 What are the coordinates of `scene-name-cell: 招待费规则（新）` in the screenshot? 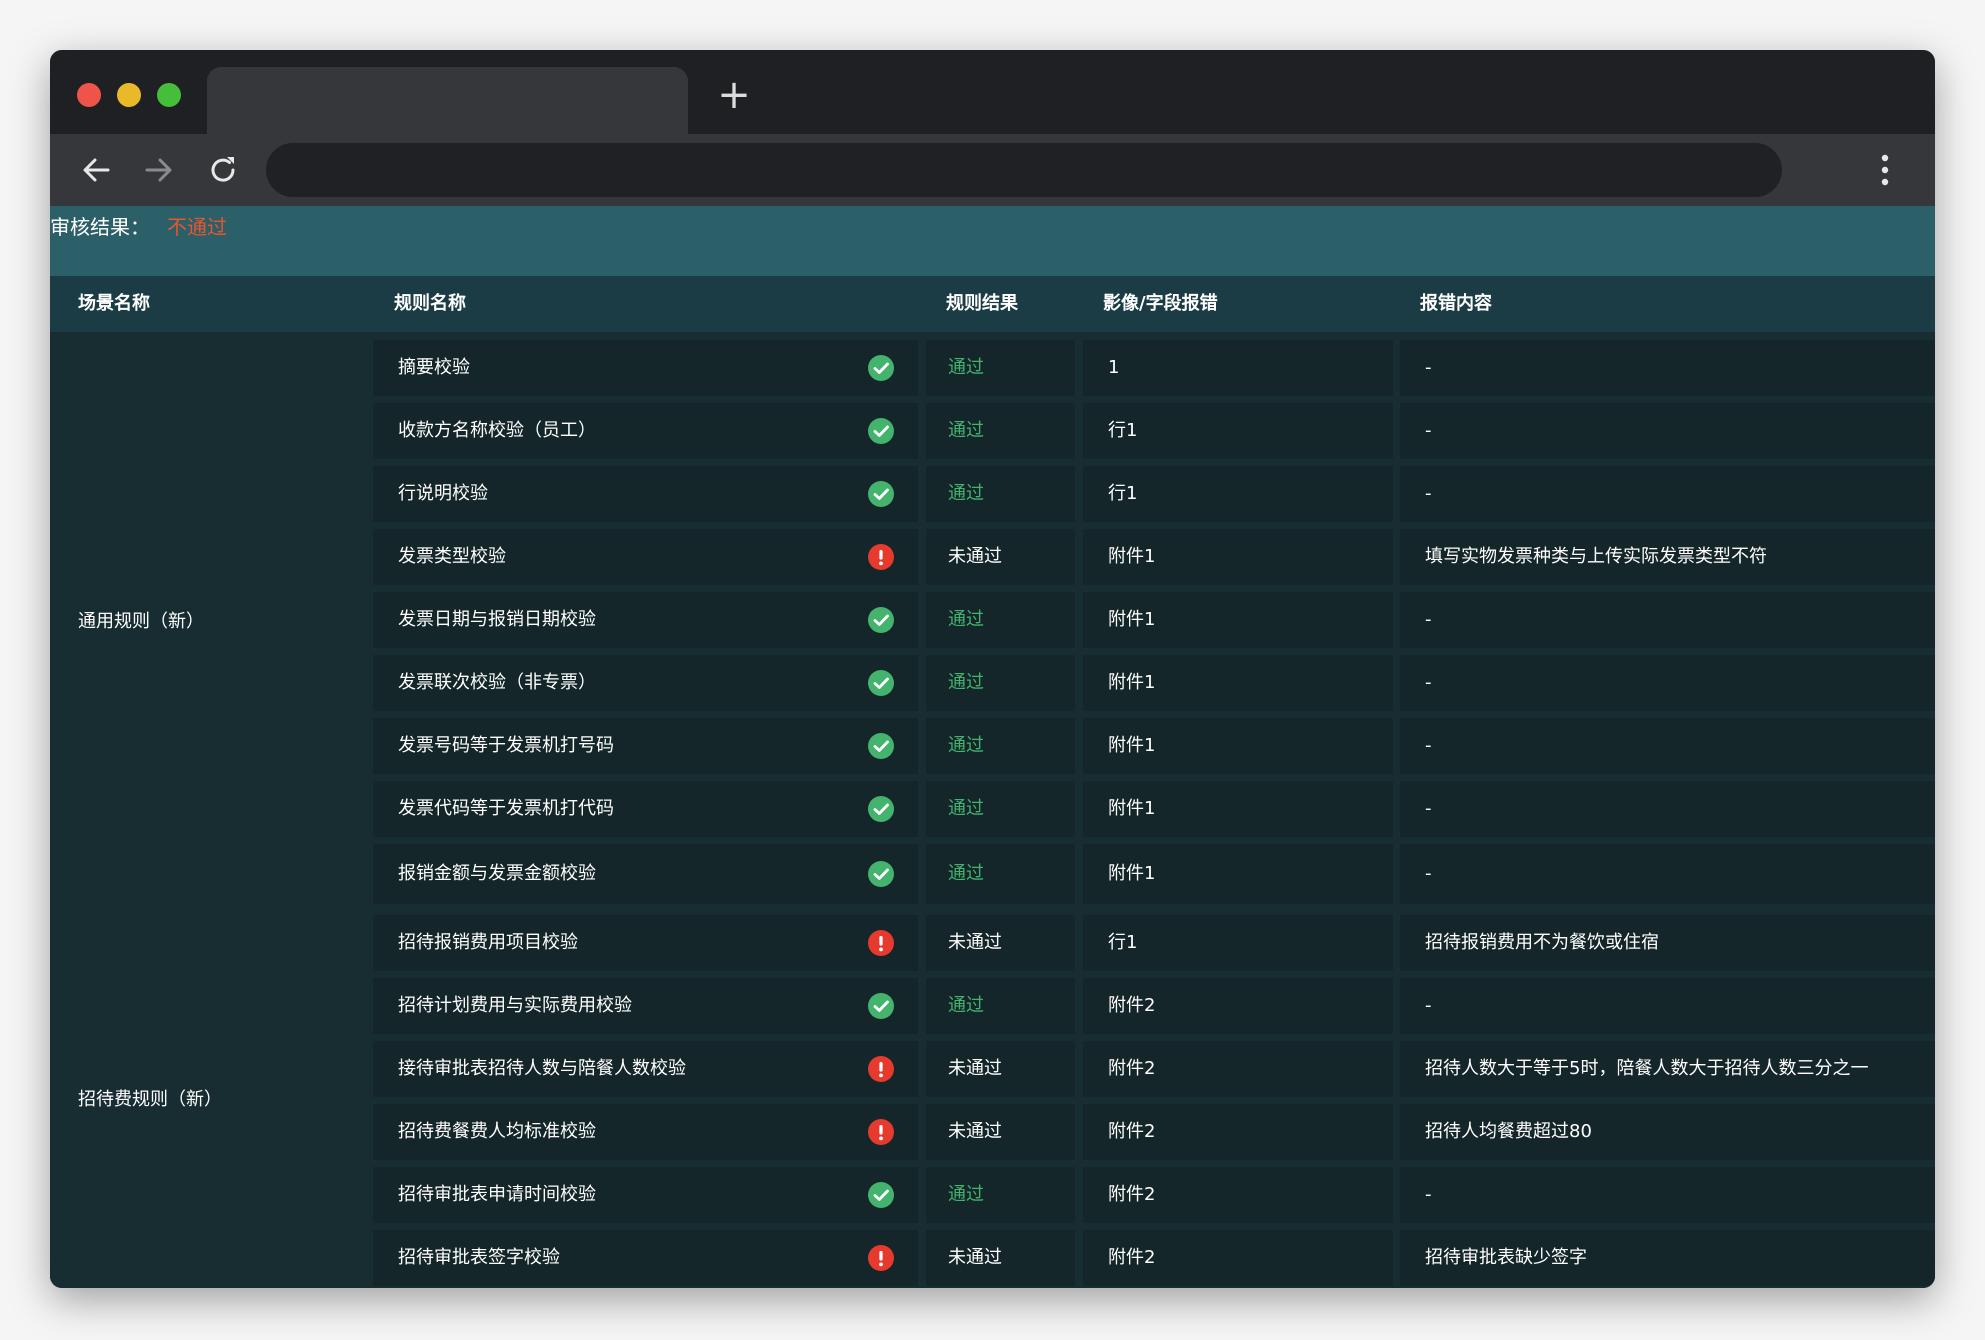 It's located at (207, 1097).